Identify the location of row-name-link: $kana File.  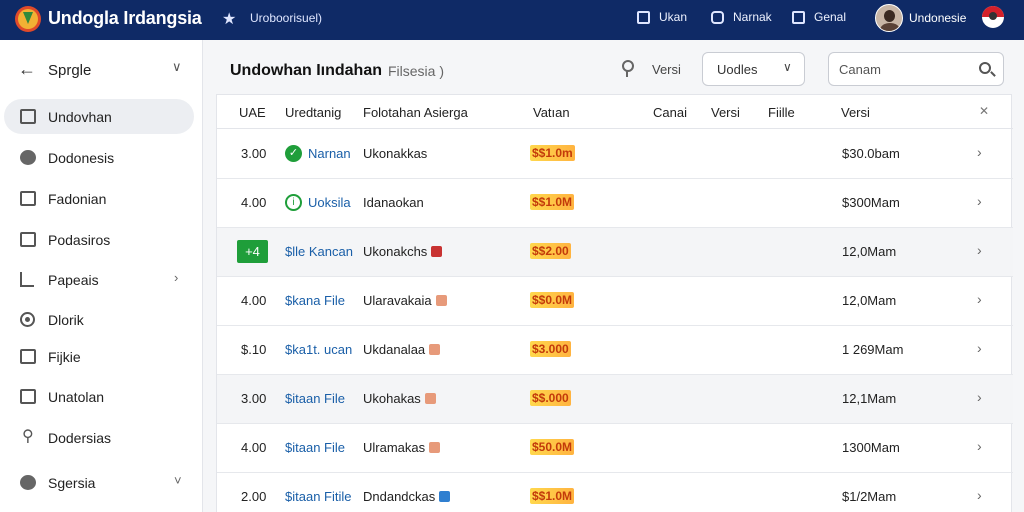
(315, 300).